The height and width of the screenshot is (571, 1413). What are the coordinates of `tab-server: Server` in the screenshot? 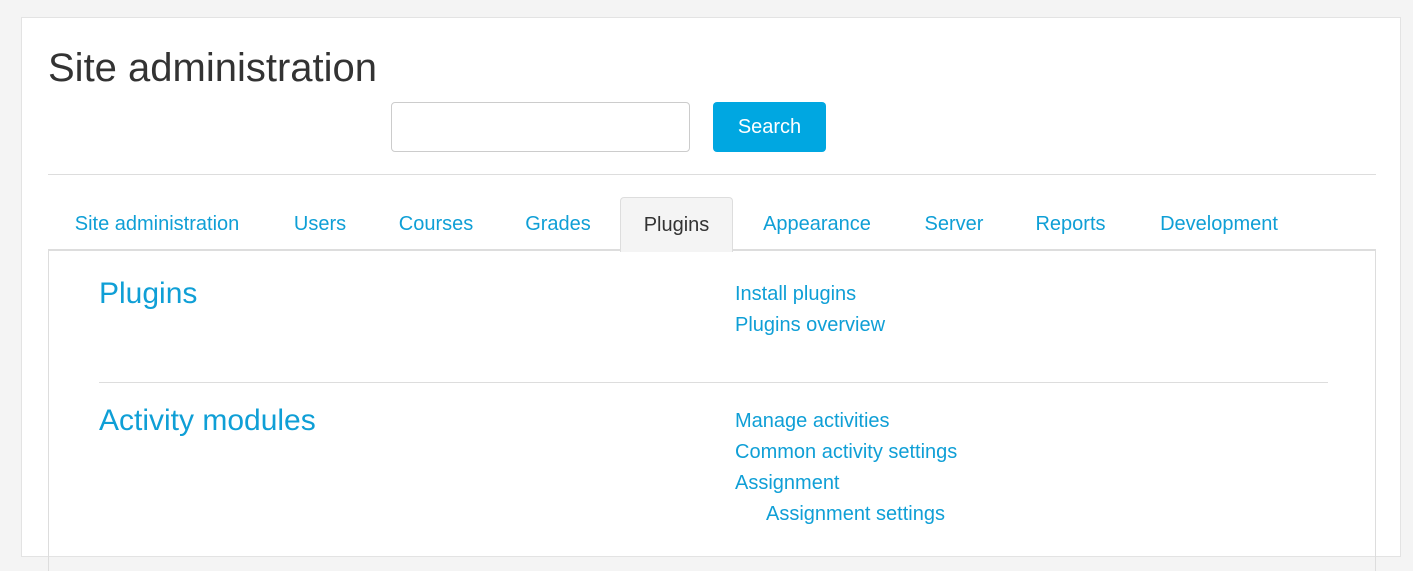 It's located at (954, 223).